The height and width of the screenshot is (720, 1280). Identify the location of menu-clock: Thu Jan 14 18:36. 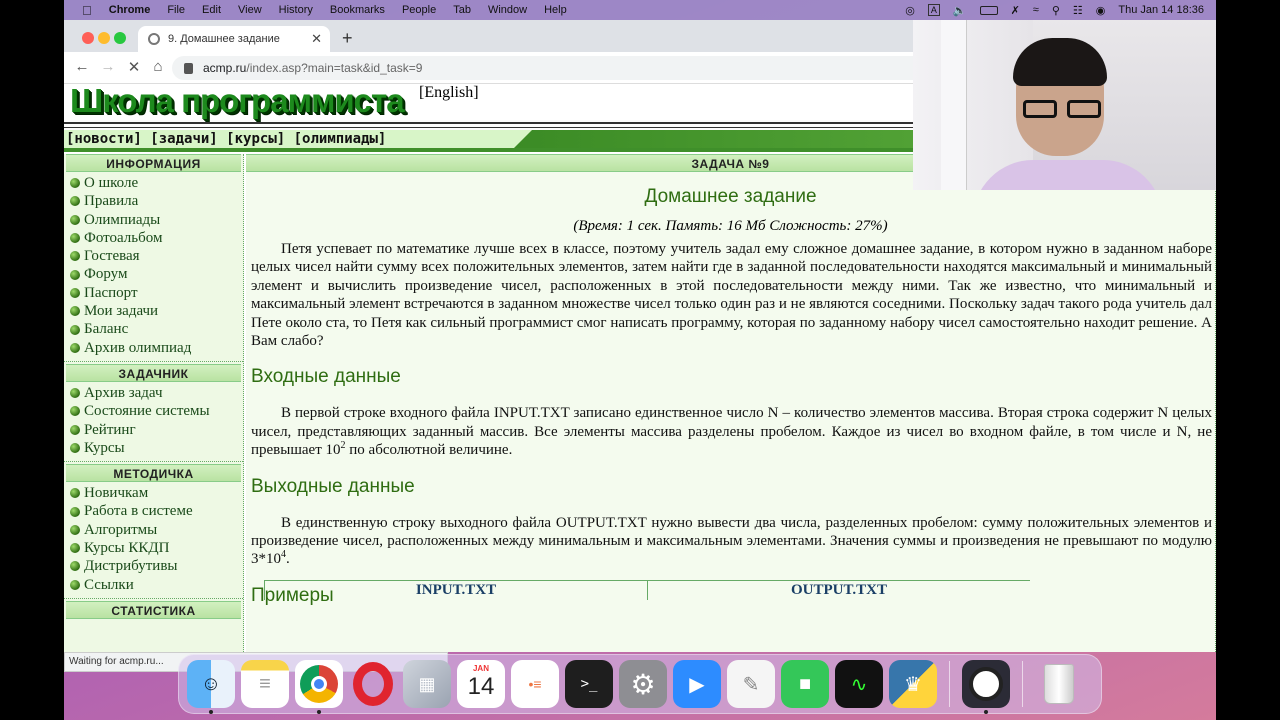
(1161, 10).